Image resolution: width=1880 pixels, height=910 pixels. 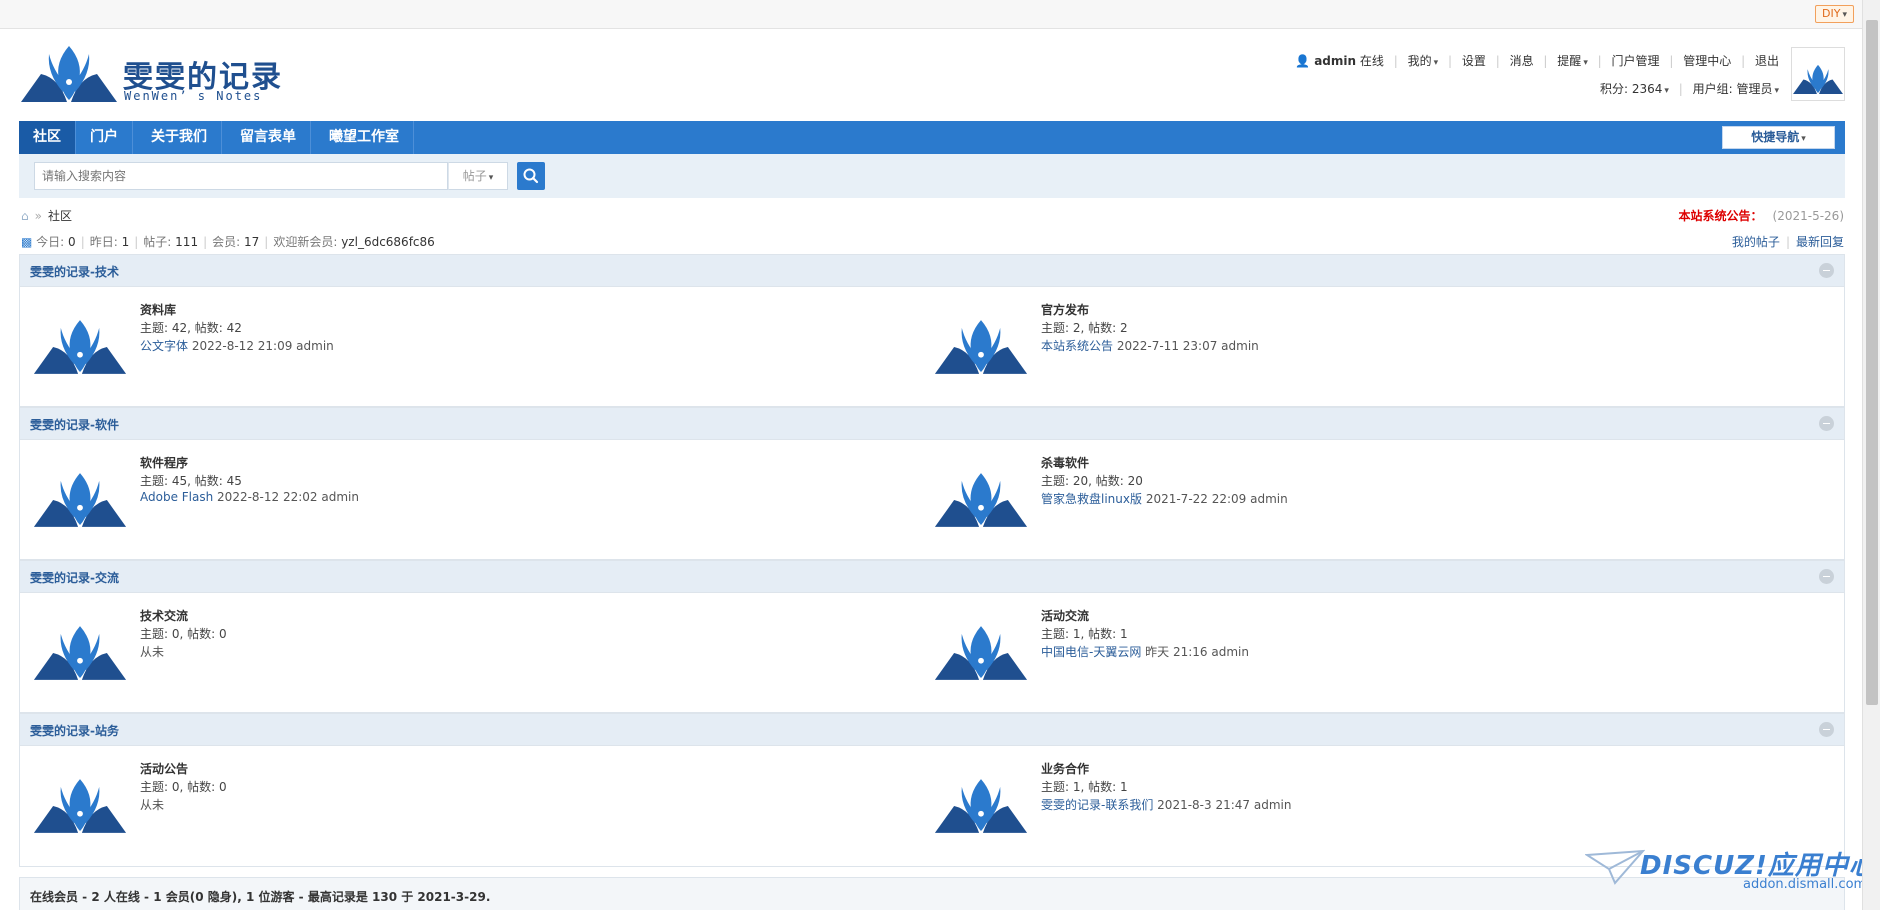 What do you see at coordinates (1721, 216) in the screenshot?
I see `notice-link: 本站系统公告：` at bounding box center [1721, 216].